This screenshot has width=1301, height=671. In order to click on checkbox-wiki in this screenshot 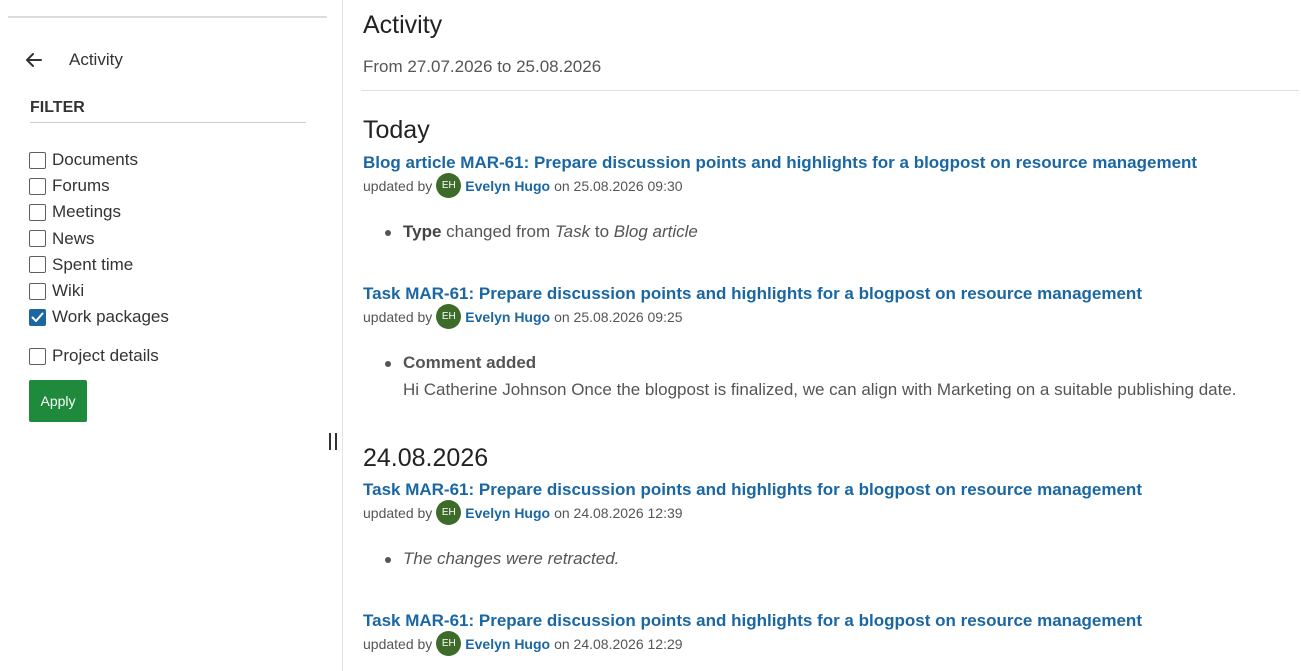, I will do `click(37, 291)`.